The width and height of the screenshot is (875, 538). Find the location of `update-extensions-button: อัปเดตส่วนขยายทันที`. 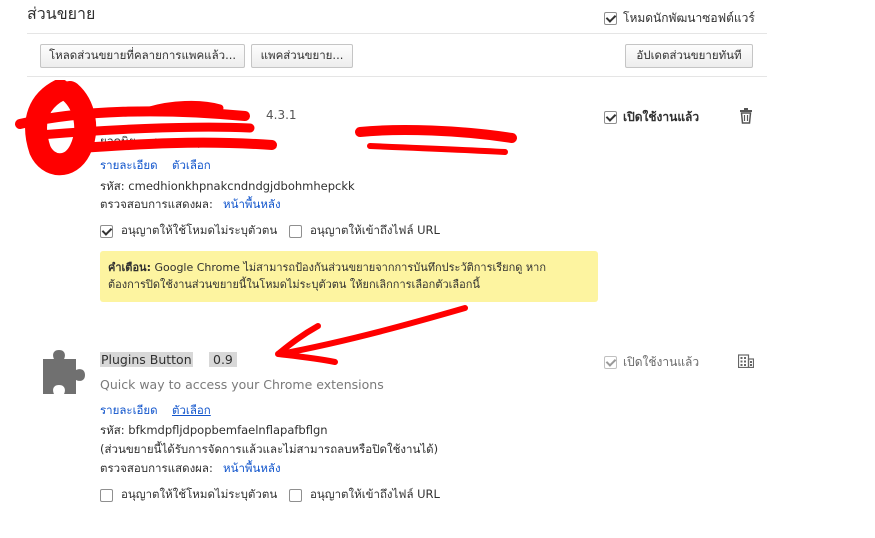

update-extensions-button: อัปเดตส่วนขยายทันที is located at coordinates (689, 56).